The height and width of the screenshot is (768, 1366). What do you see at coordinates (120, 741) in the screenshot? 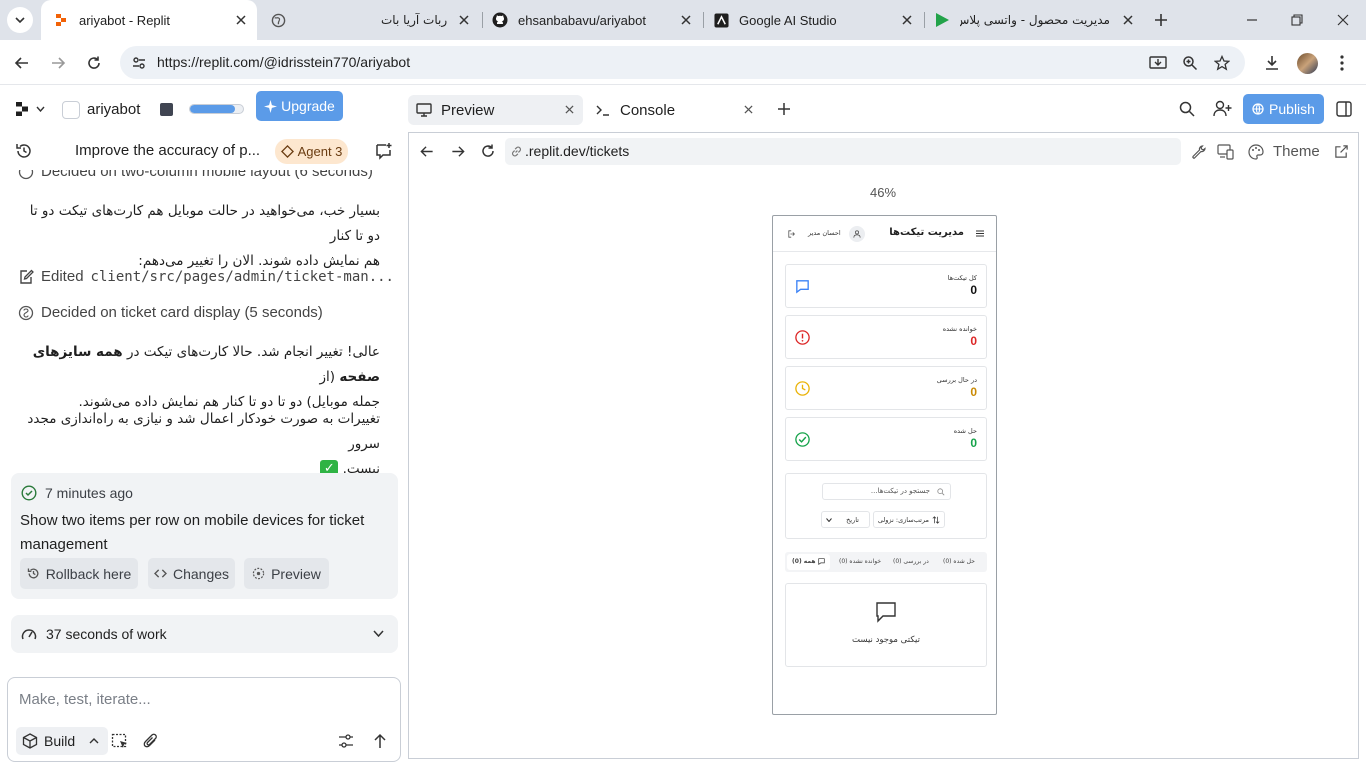
I see `select-element-icon` at bounding box center [120, 741].